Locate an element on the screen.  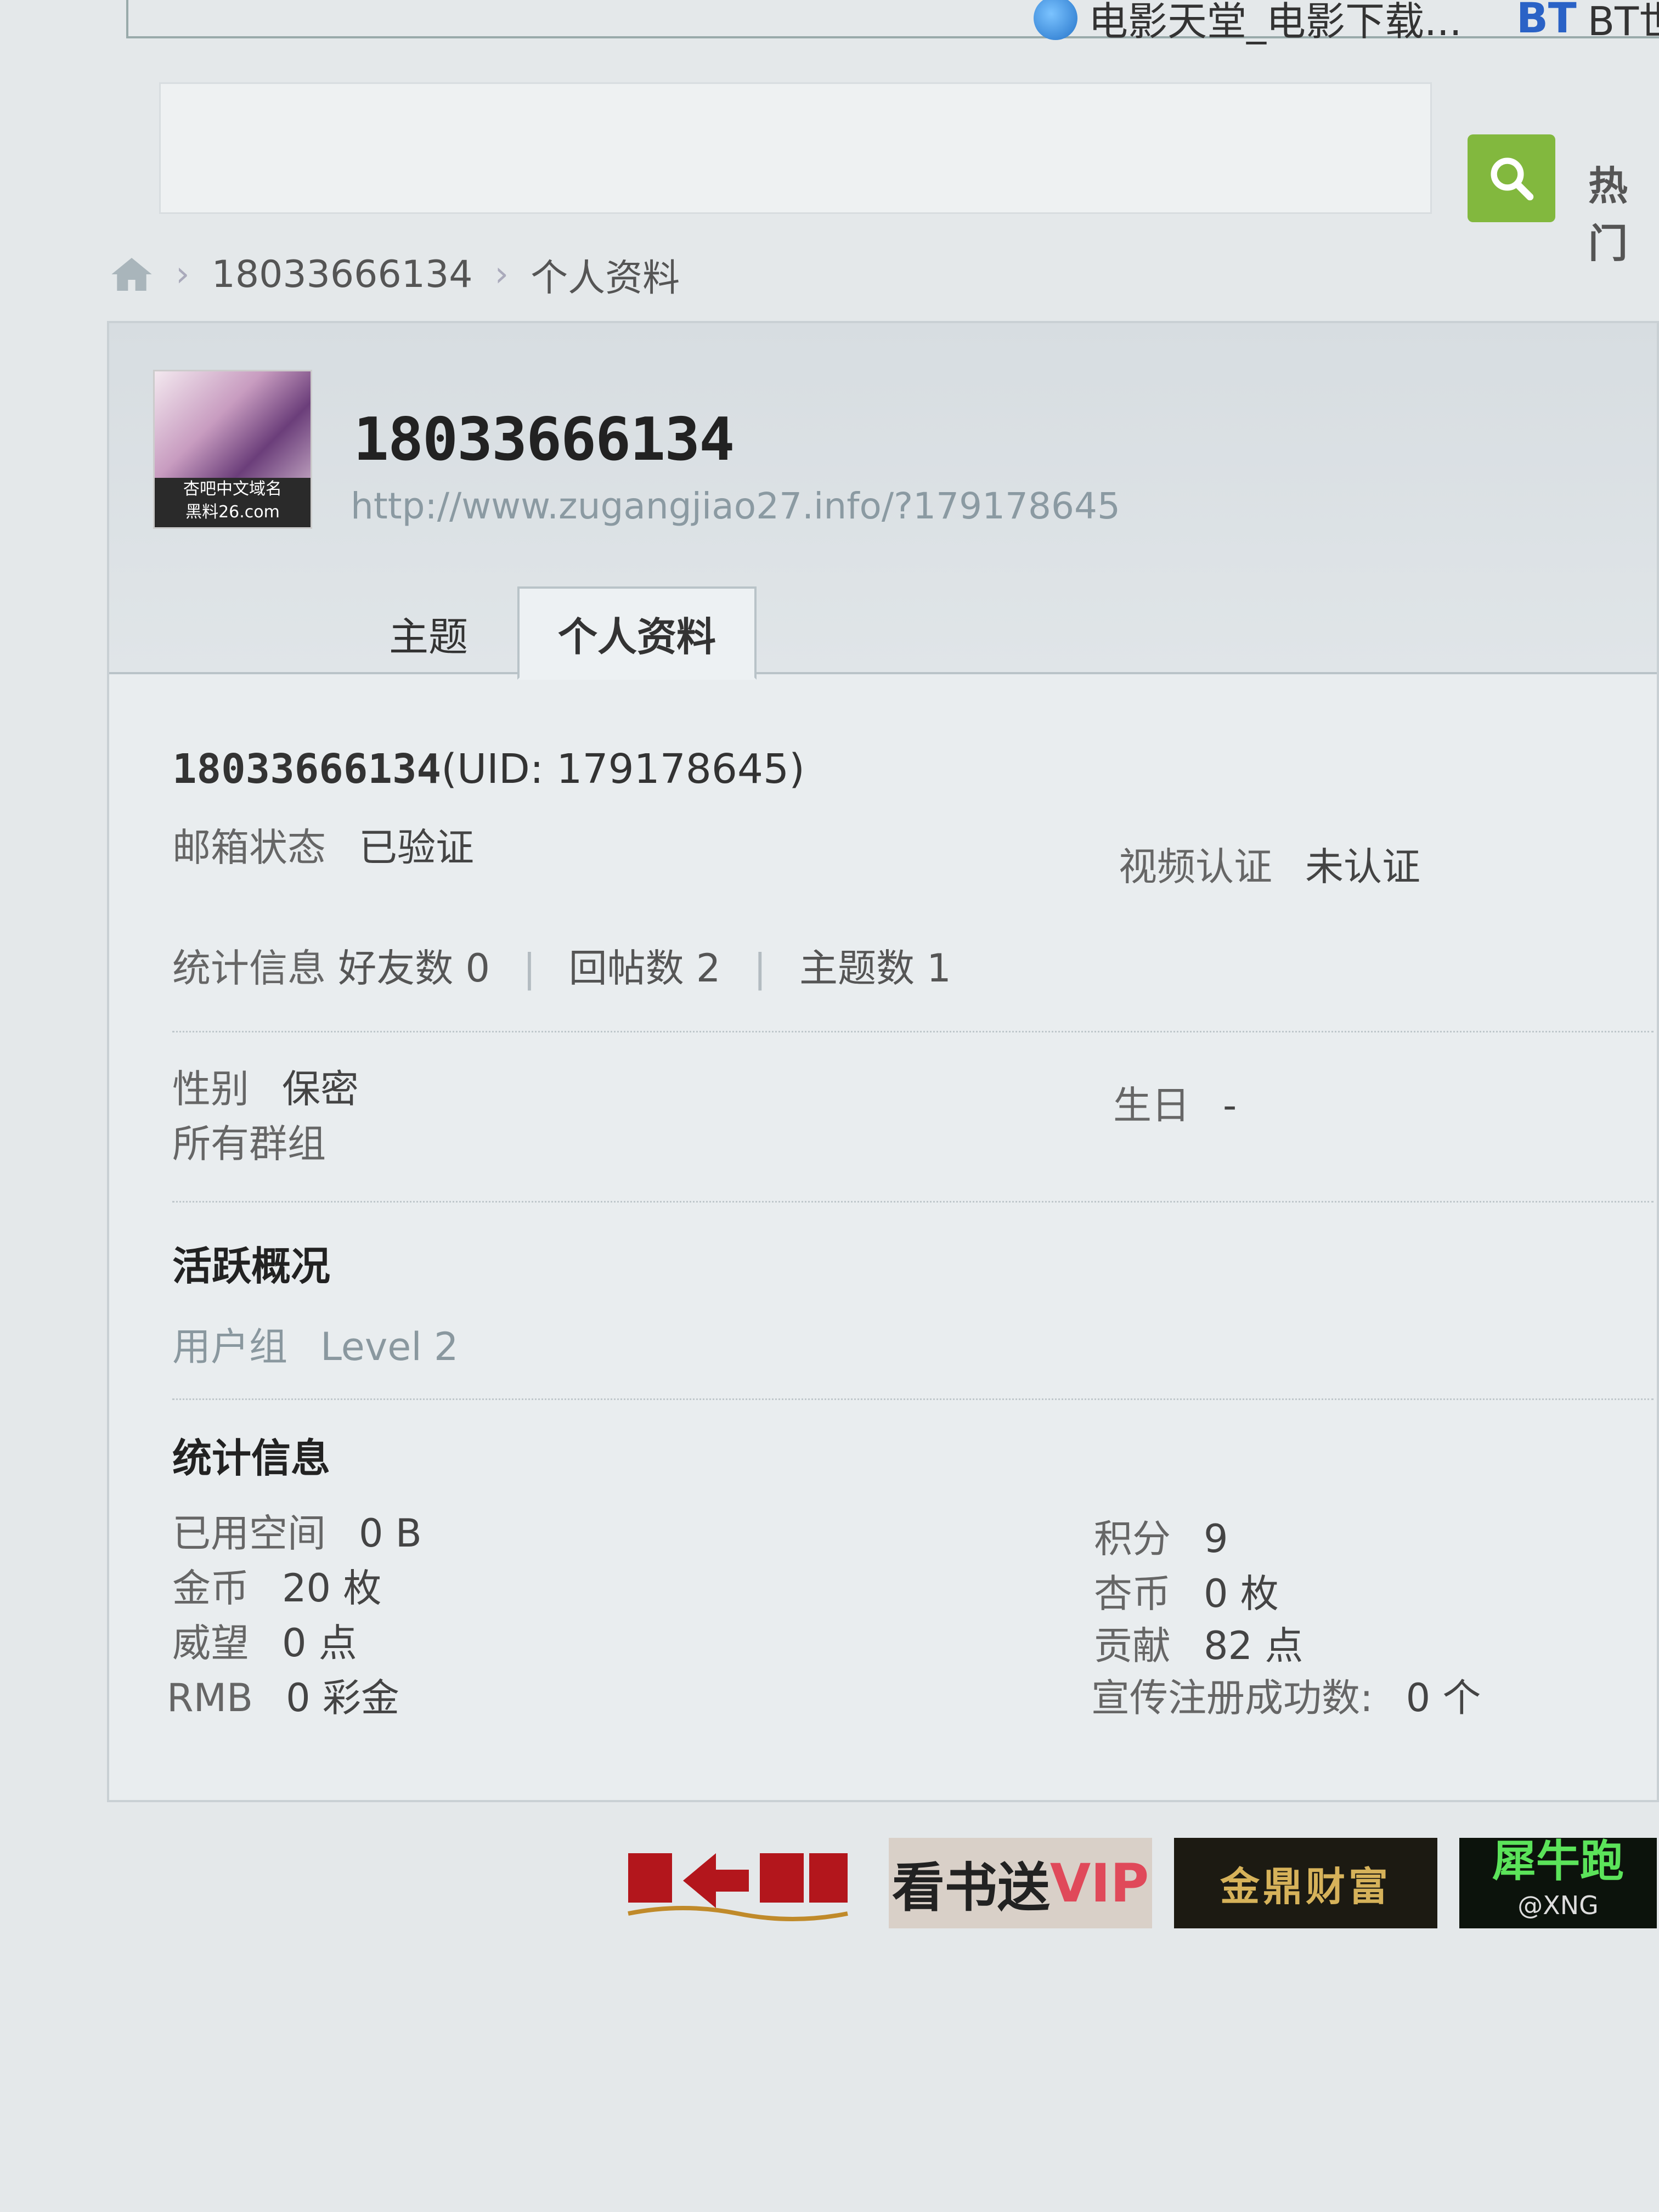
uid-text: (UID: 179178645) is located at coordinates (623, 770).